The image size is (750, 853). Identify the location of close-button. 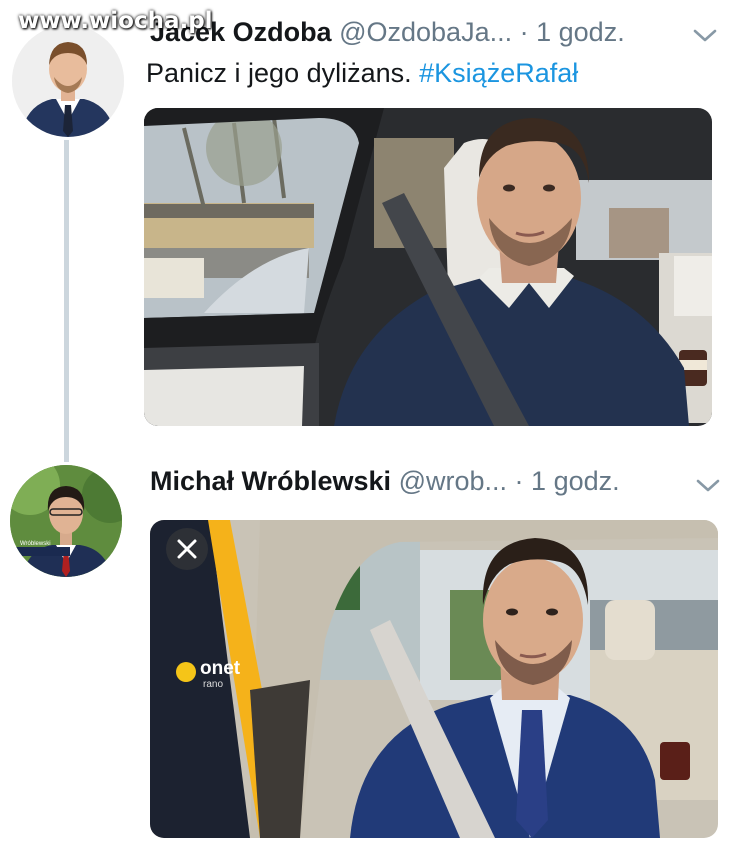
(187, 549).